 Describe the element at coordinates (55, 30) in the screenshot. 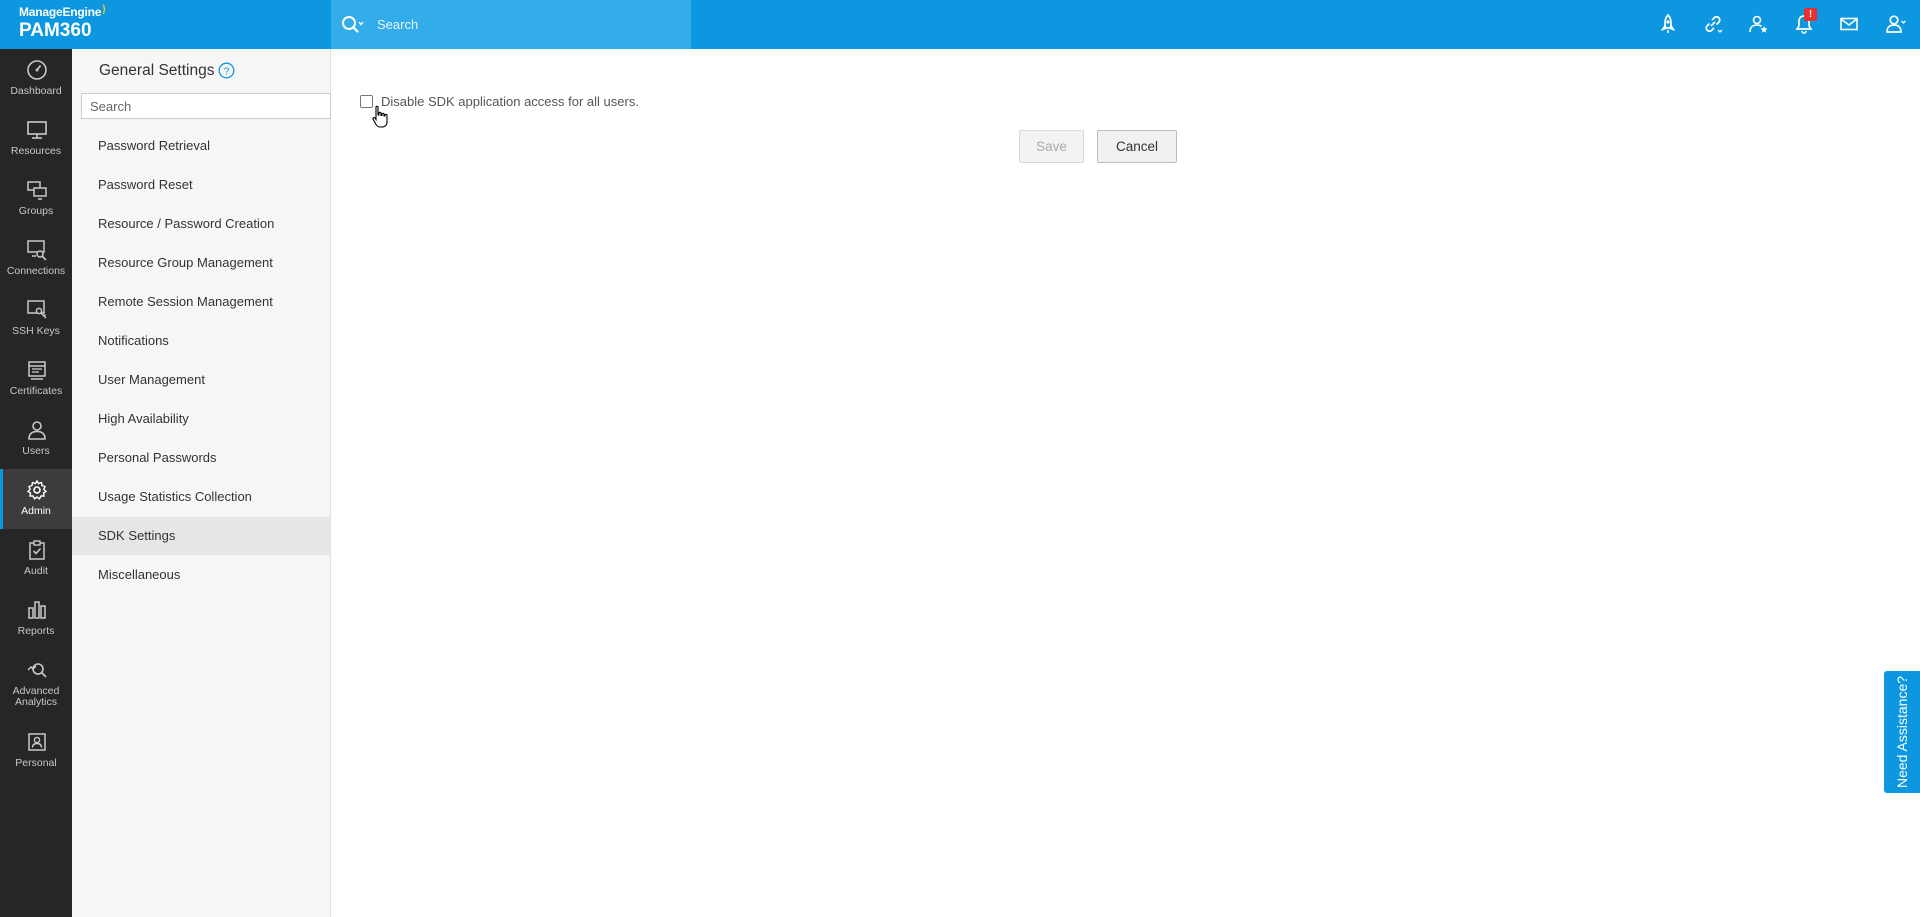

I see `product-name: PAM360` at that location.